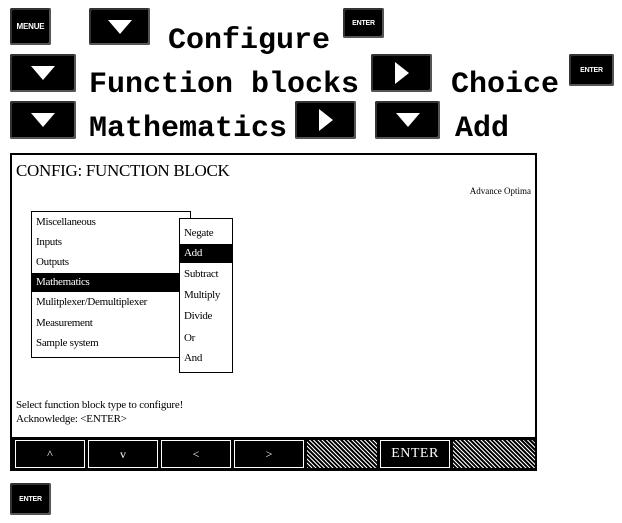  I want to click on menu-item-multiplexer: Mulitplexer/Demultiplexer, so click(111, 302).